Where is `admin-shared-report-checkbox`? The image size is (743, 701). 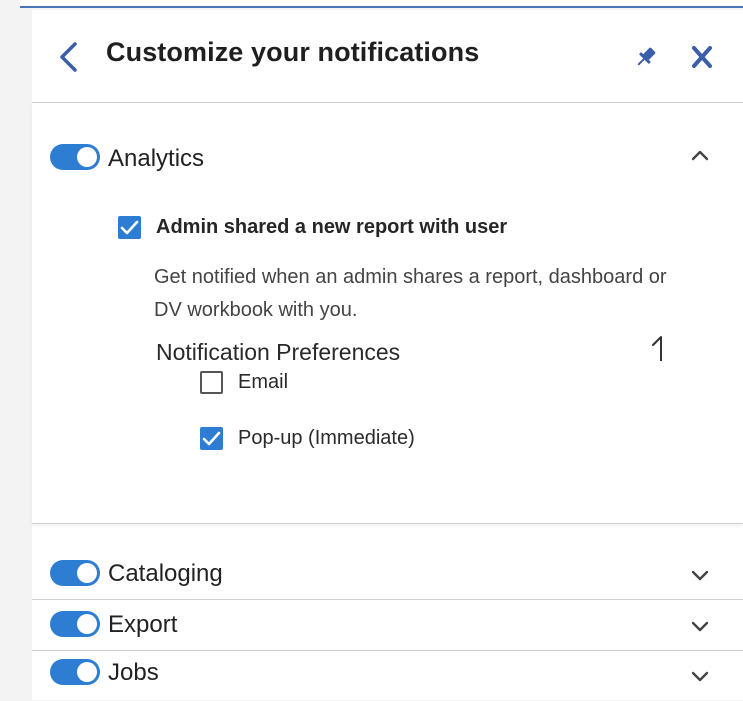
admin-shared-report-checkbox is located at coordinates (129, 227).